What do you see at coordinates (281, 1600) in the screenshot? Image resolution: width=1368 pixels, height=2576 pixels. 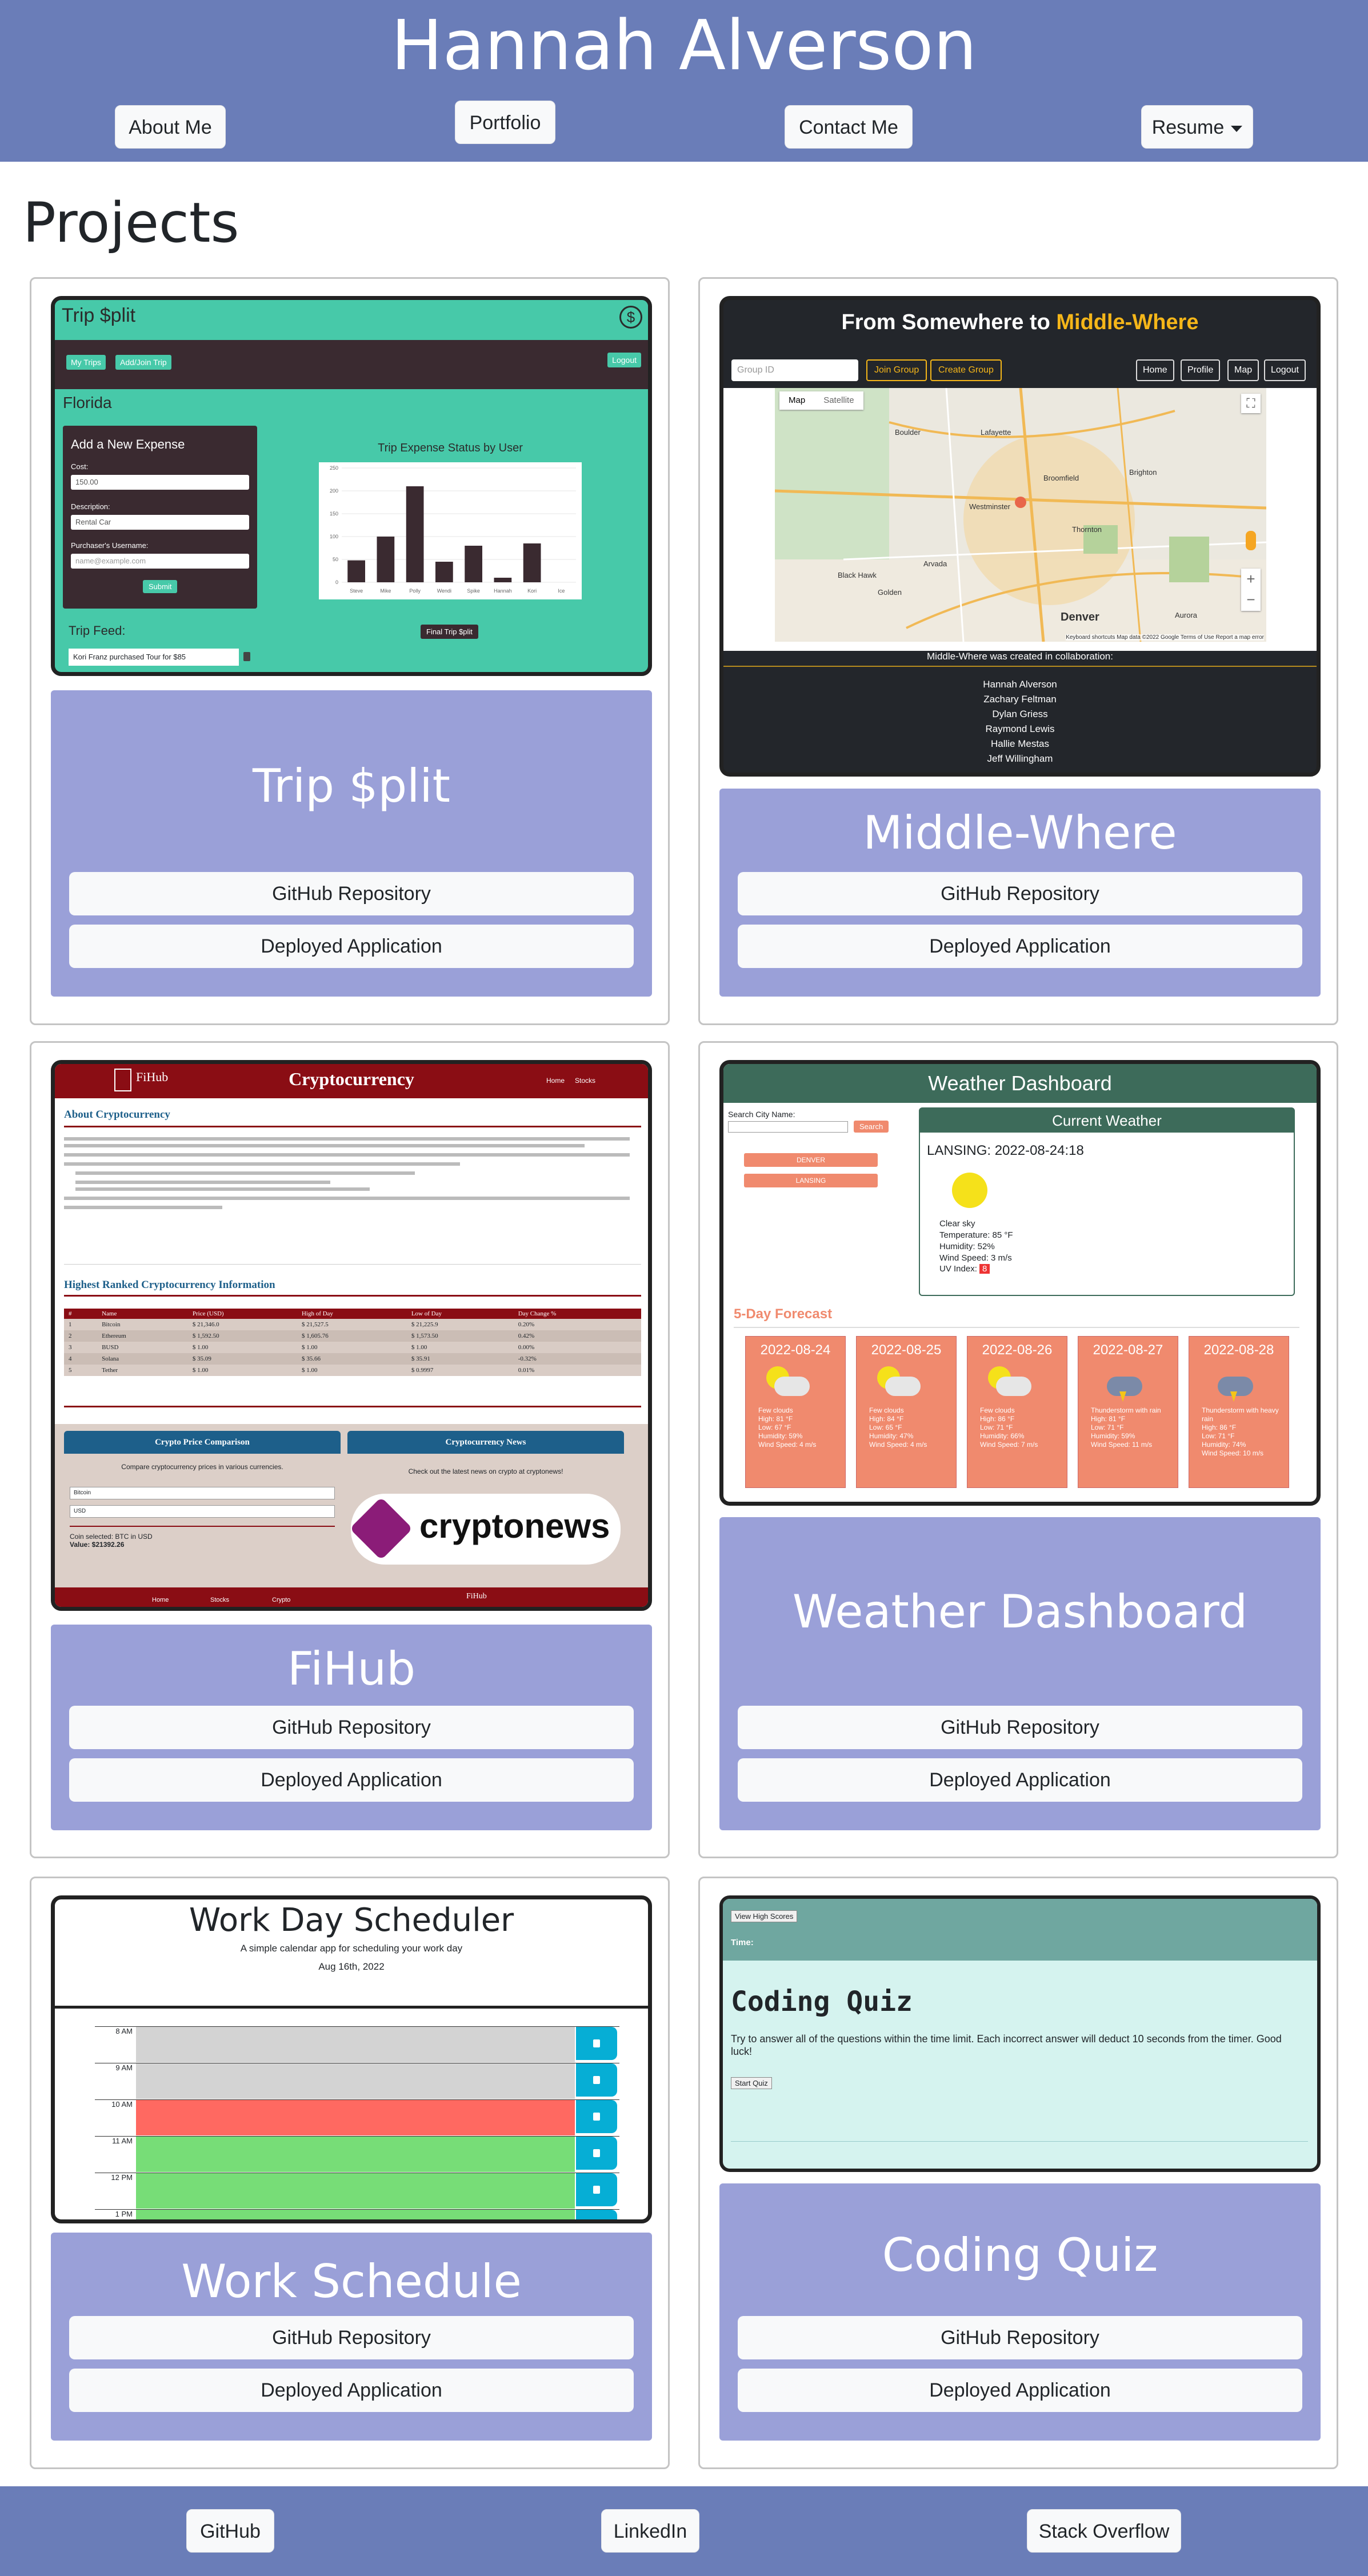 I see `fihub-footer-crypto: Crypto` at bounding box center [281, 1600].